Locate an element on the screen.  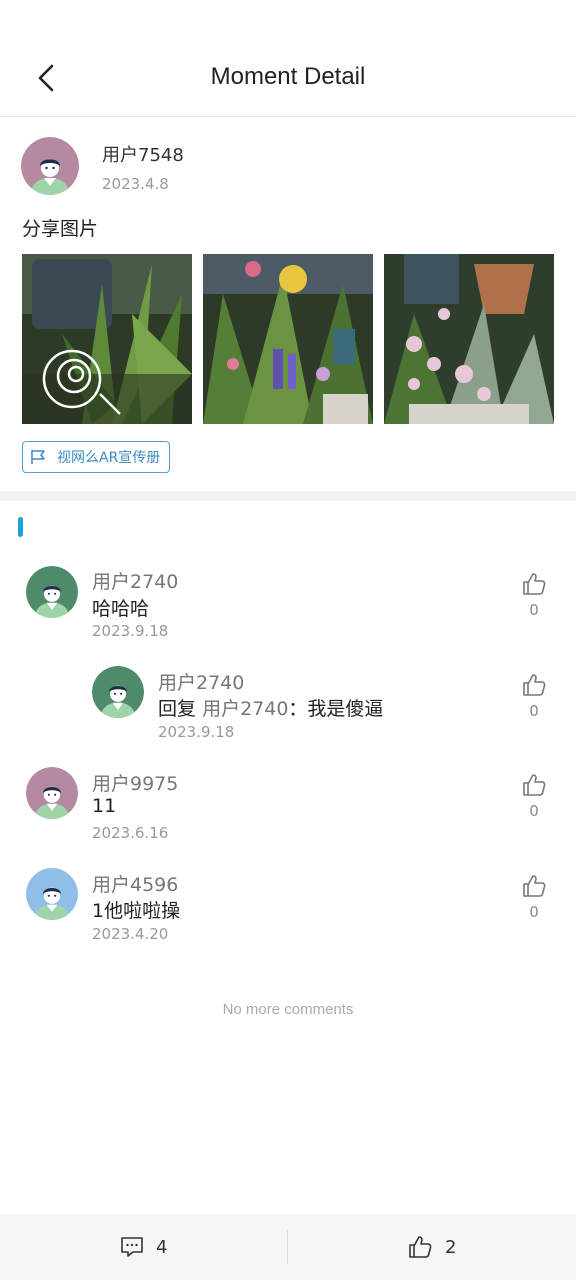
post-text: 分享图片 is located at coordinates (60, 229).